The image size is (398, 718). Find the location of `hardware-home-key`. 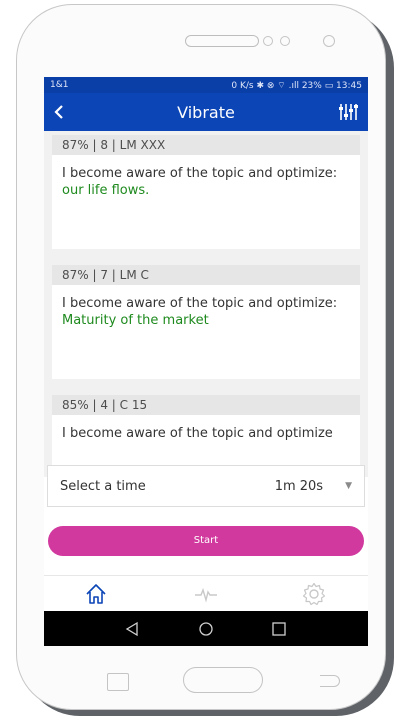

hardware-home-key is located at coordinates (223, 680).